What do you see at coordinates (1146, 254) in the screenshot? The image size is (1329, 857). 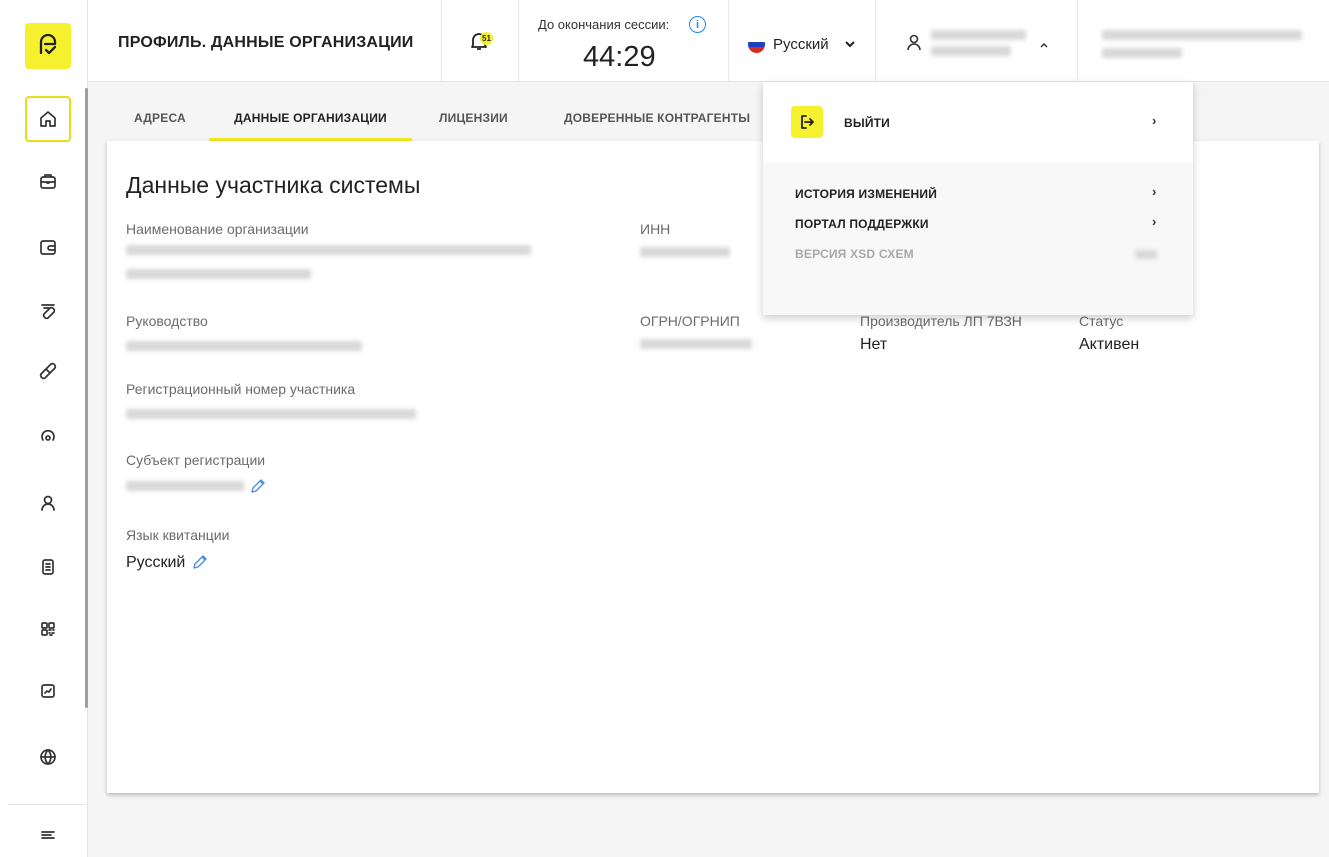 I see `xsd-version-redacted` at bounding box center [1146, 254].